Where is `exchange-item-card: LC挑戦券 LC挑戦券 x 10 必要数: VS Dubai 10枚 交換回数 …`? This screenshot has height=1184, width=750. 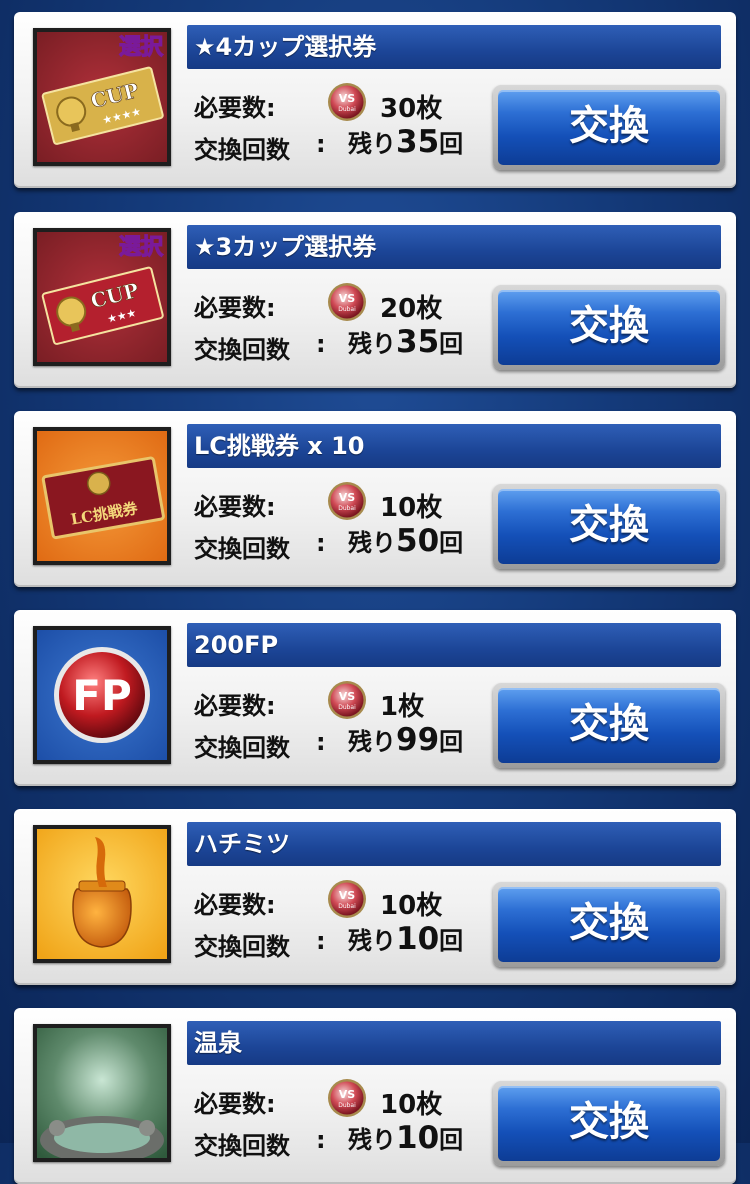 exchange-item-card: LC挑戦券 LC挑戦券 x 10 必要数: VS Dubai 10枚 交換回数 … is located at coordinates (375, 499).